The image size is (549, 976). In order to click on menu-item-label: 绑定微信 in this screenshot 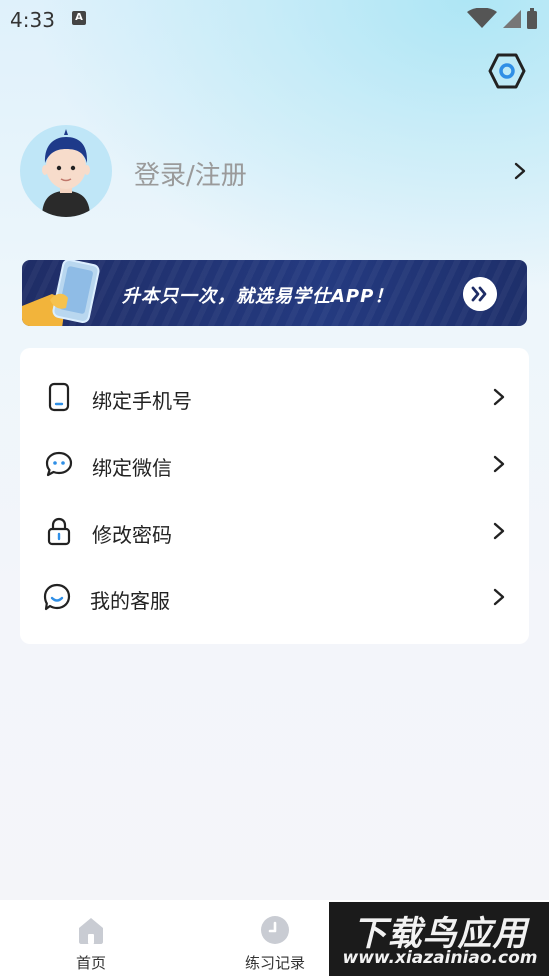, I will do `click(132, 468)`.